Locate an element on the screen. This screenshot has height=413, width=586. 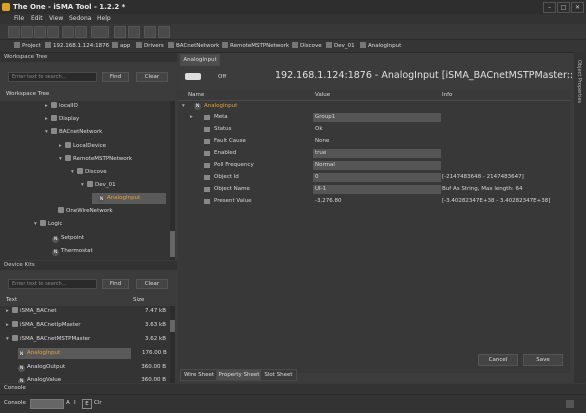
crumb-project: Project is located at coordinates (27, 45).